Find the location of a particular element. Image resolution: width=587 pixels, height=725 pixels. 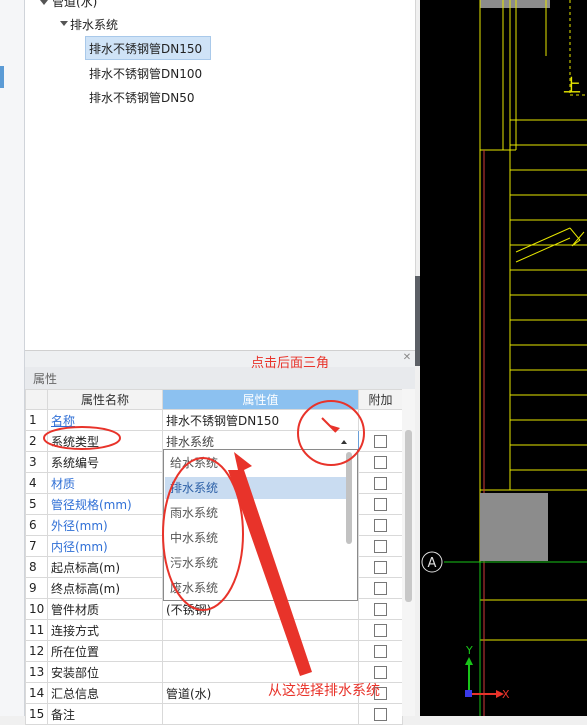

annotation-circle-options is located at coordinates (203, 534).